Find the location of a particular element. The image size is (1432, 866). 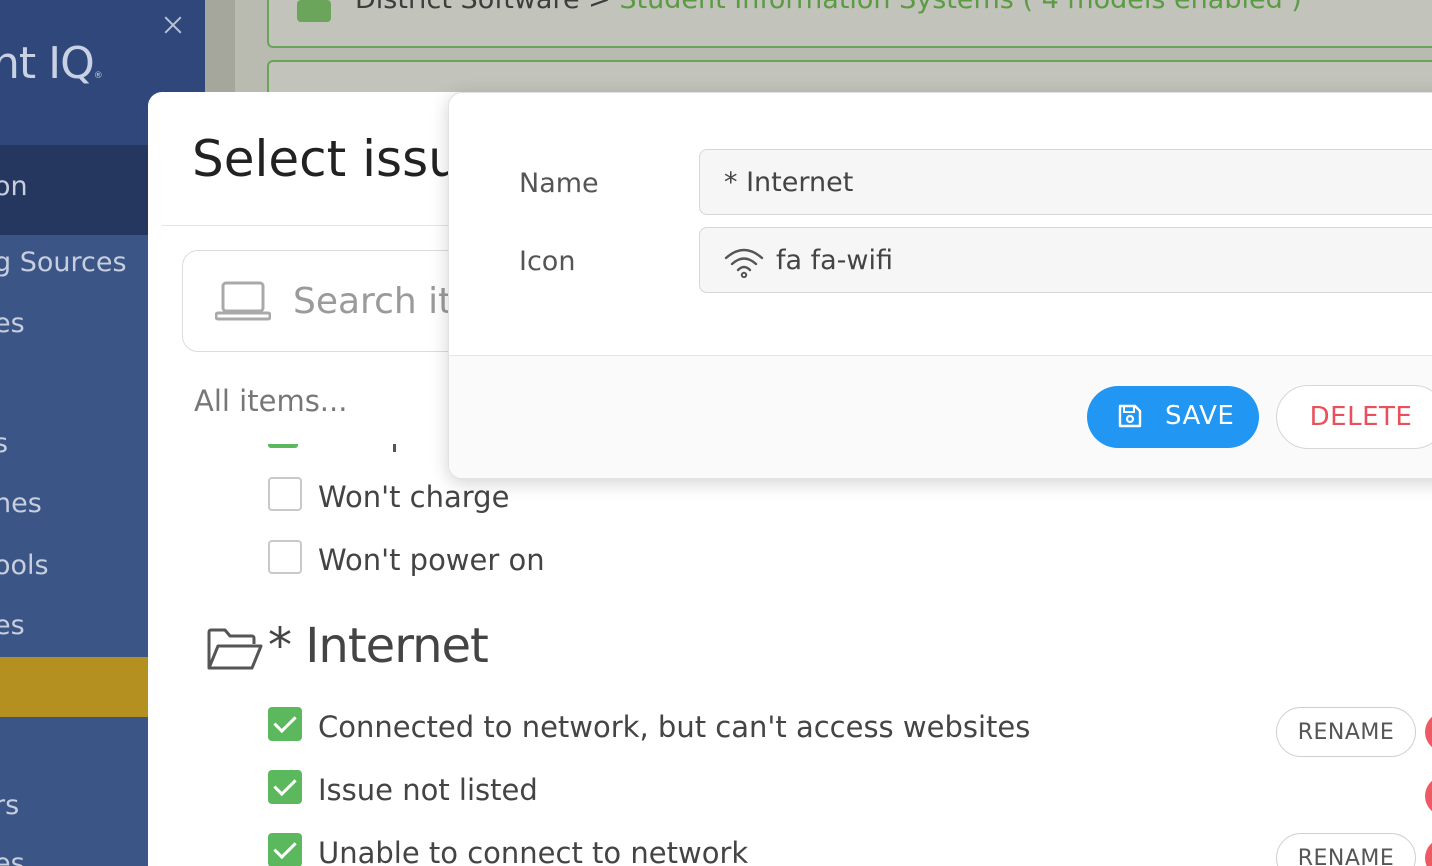

group-title: * Internet is located at coordinates (378, 646).